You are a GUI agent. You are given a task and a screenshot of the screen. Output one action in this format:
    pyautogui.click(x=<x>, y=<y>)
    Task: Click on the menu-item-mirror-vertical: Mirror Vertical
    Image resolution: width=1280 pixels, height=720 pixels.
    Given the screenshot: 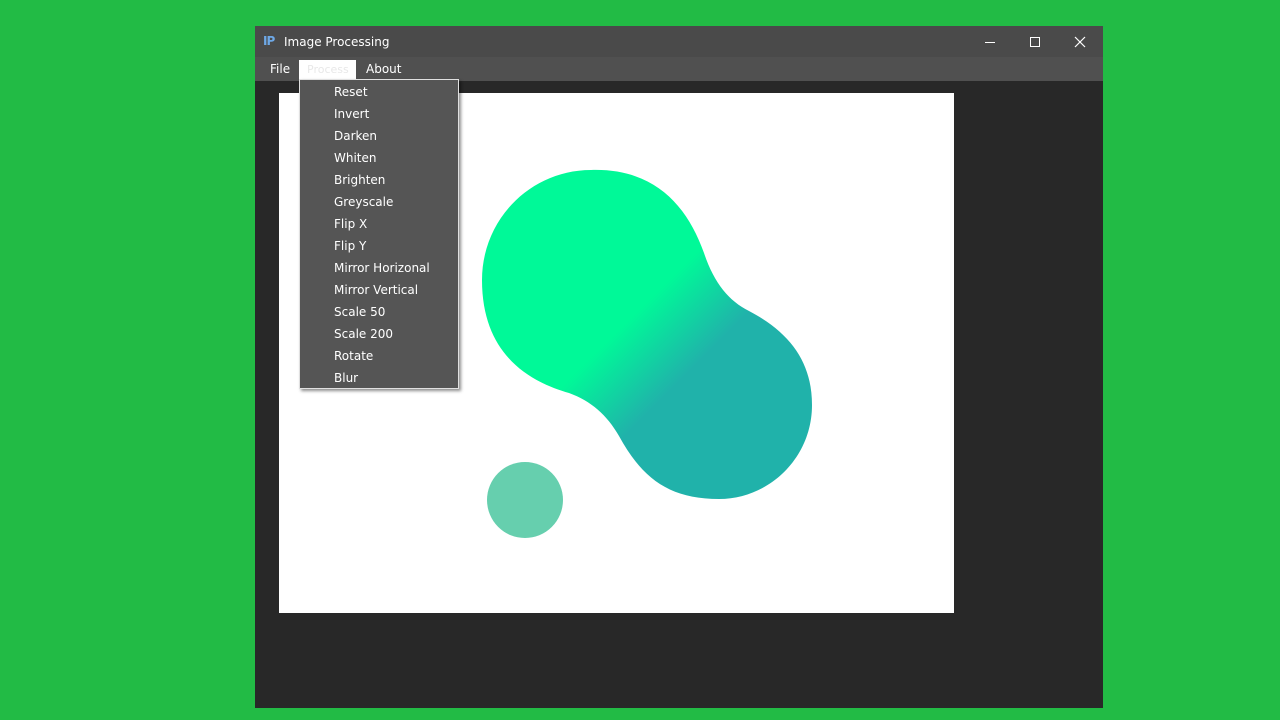 What is the action you would take?
    pyautogui.click(x=379, y=290)
    